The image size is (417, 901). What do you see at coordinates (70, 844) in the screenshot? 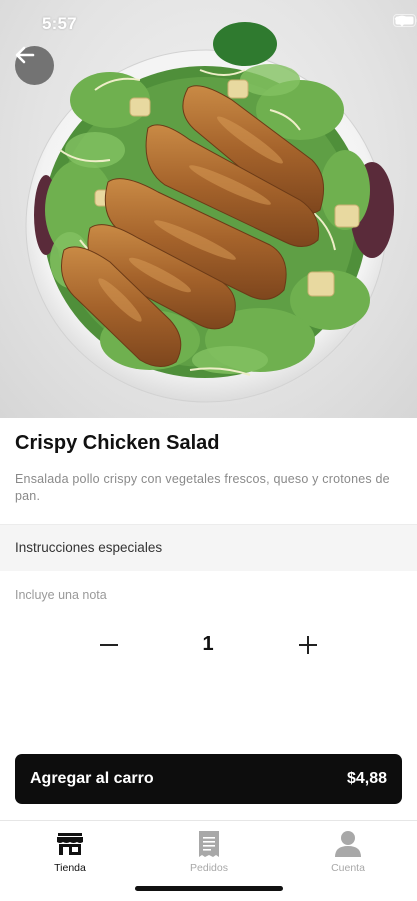
I see `store-icon` at bounding box center [70, 844].